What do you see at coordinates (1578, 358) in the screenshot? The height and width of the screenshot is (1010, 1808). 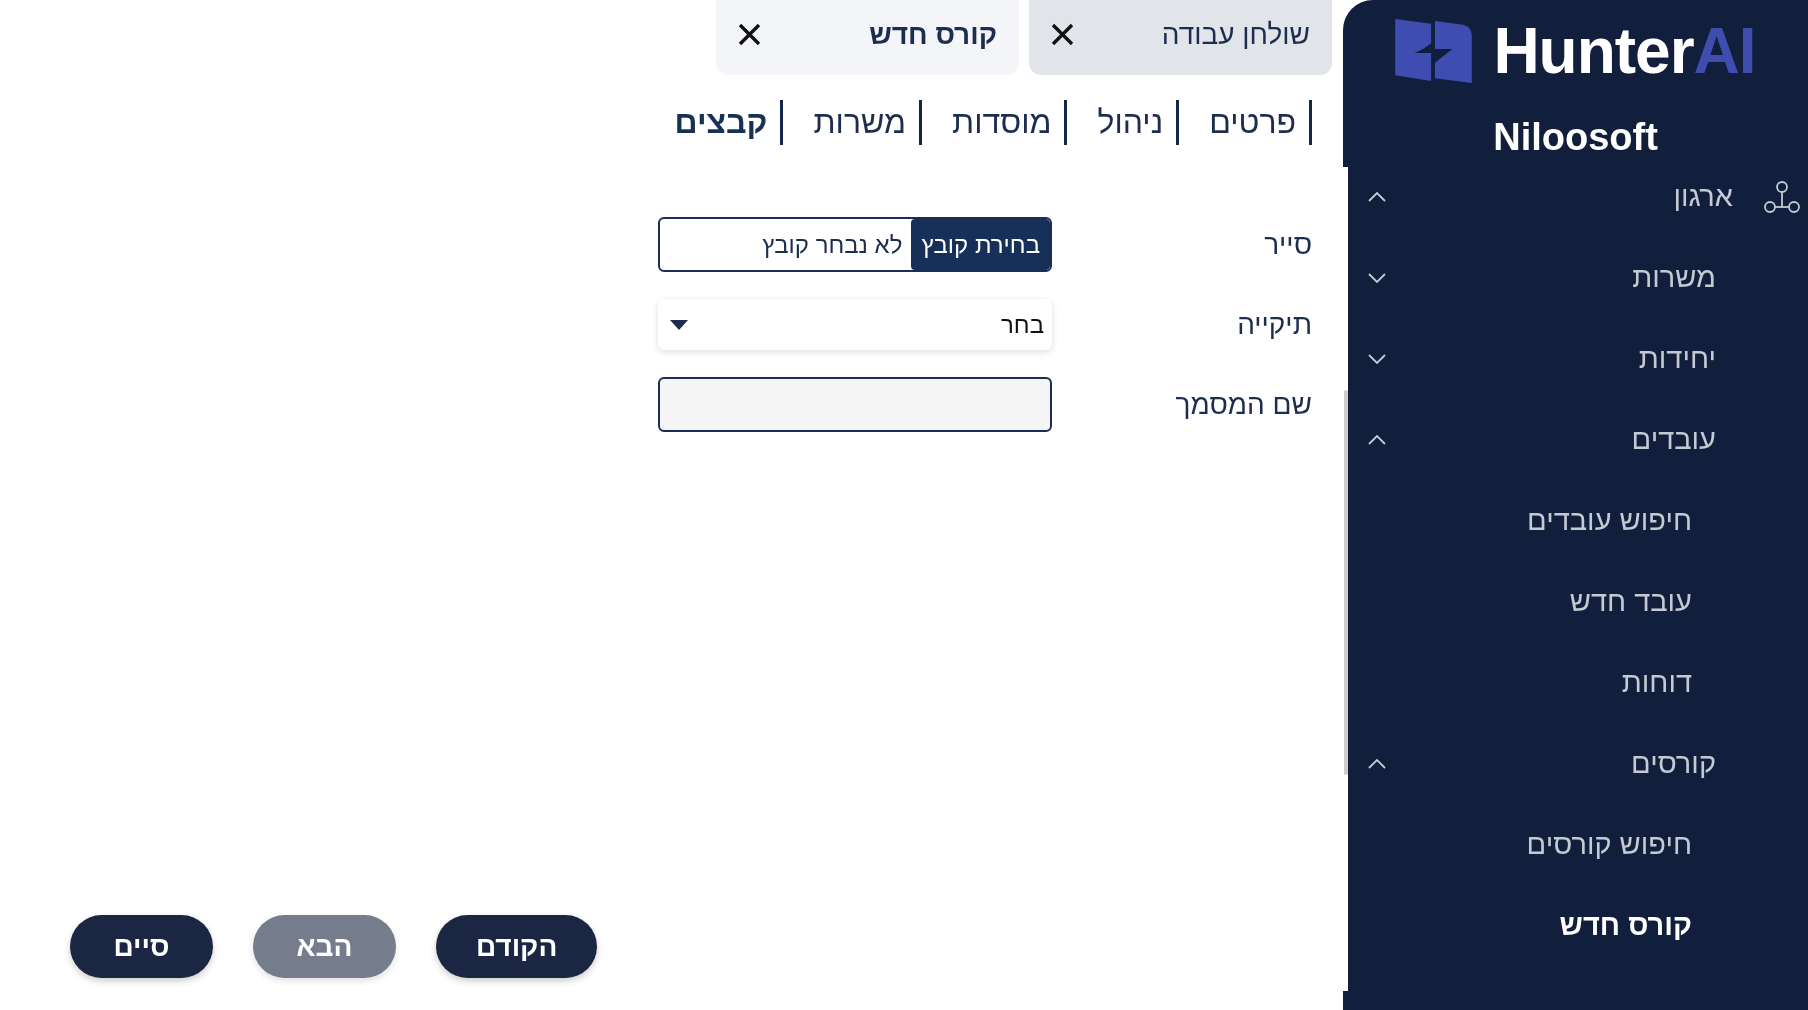 I see `sidebar-item: יחידות` at bounding box center [1578, 358].